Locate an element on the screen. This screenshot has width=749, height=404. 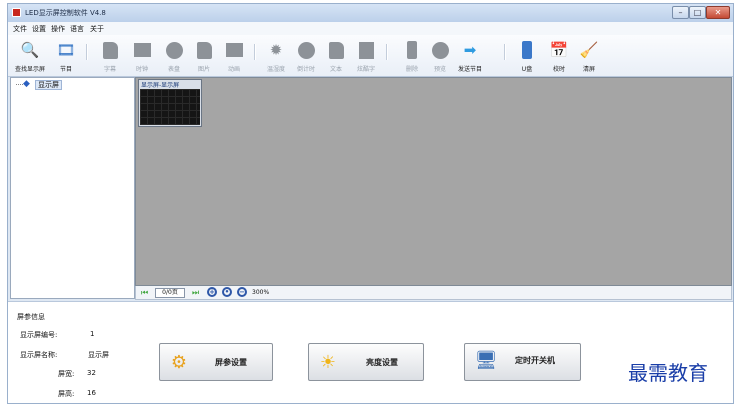
arrow-right-icon: ➡ is located at coordinates (470, 50).